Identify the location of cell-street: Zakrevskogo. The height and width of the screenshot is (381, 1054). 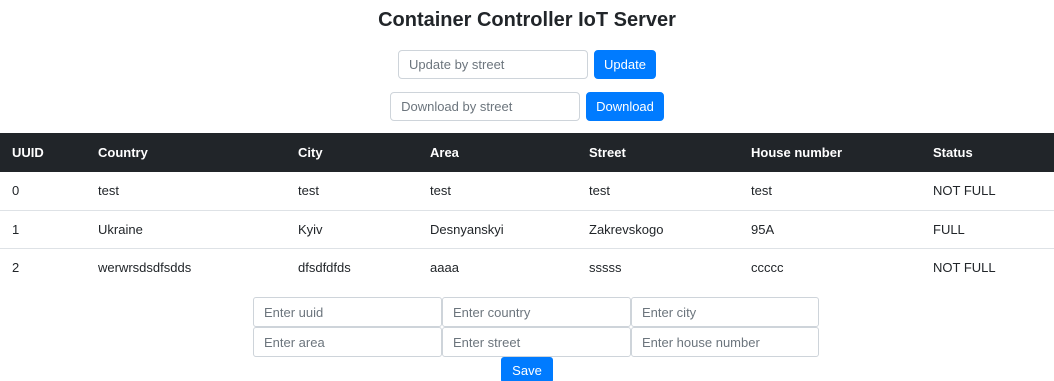
(658, 229).